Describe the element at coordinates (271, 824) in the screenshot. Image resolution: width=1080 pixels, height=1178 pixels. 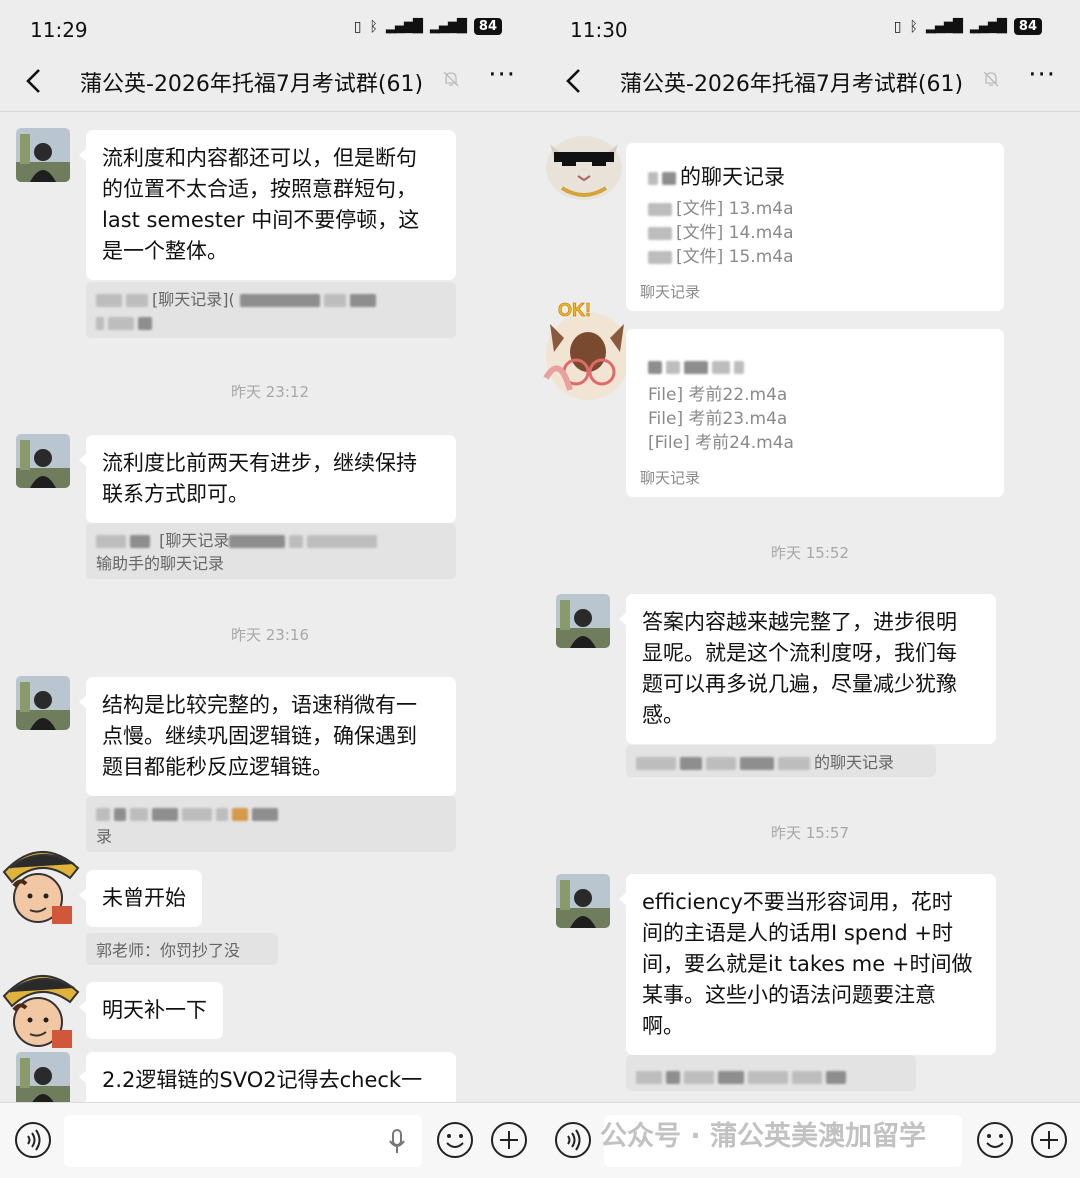
I see `quoted-message: 录` at that location.